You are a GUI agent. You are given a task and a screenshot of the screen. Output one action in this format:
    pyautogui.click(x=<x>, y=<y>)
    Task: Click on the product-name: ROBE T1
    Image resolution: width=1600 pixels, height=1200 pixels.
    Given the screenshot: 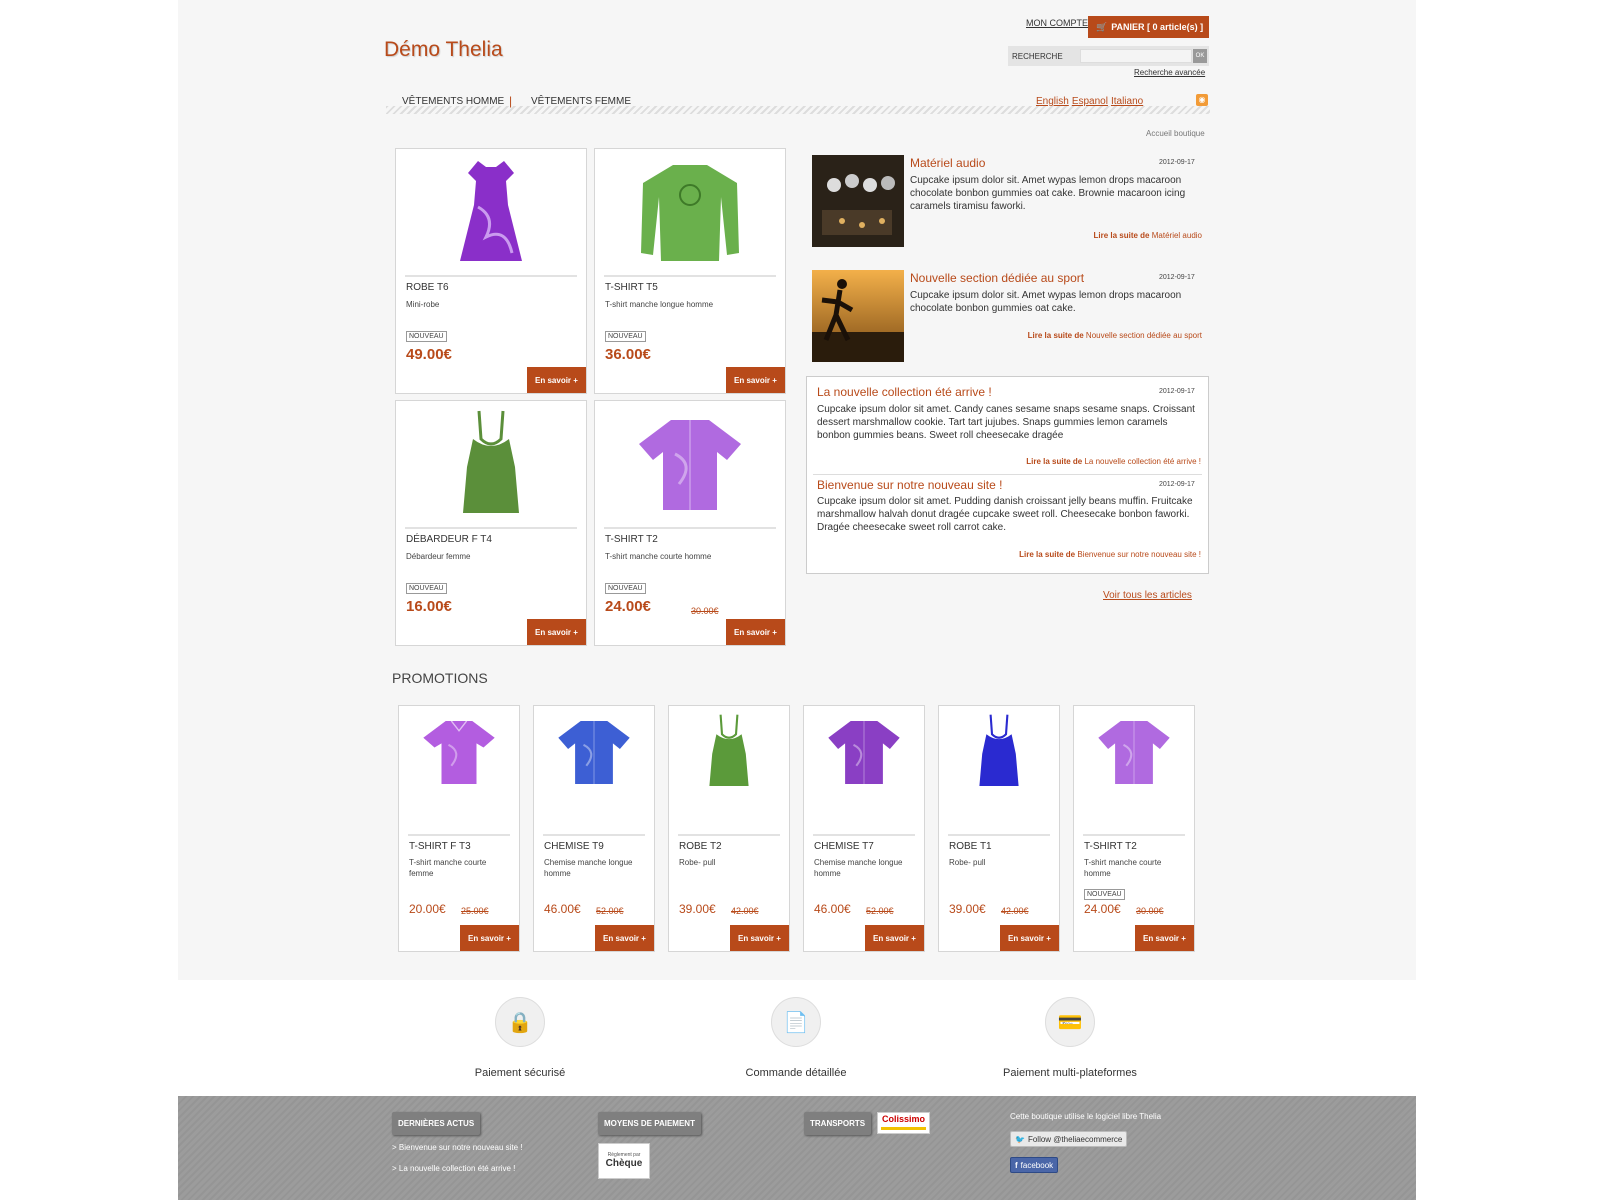 What is the action you would take?
    pyautogui.click(x=970, y=846)
    